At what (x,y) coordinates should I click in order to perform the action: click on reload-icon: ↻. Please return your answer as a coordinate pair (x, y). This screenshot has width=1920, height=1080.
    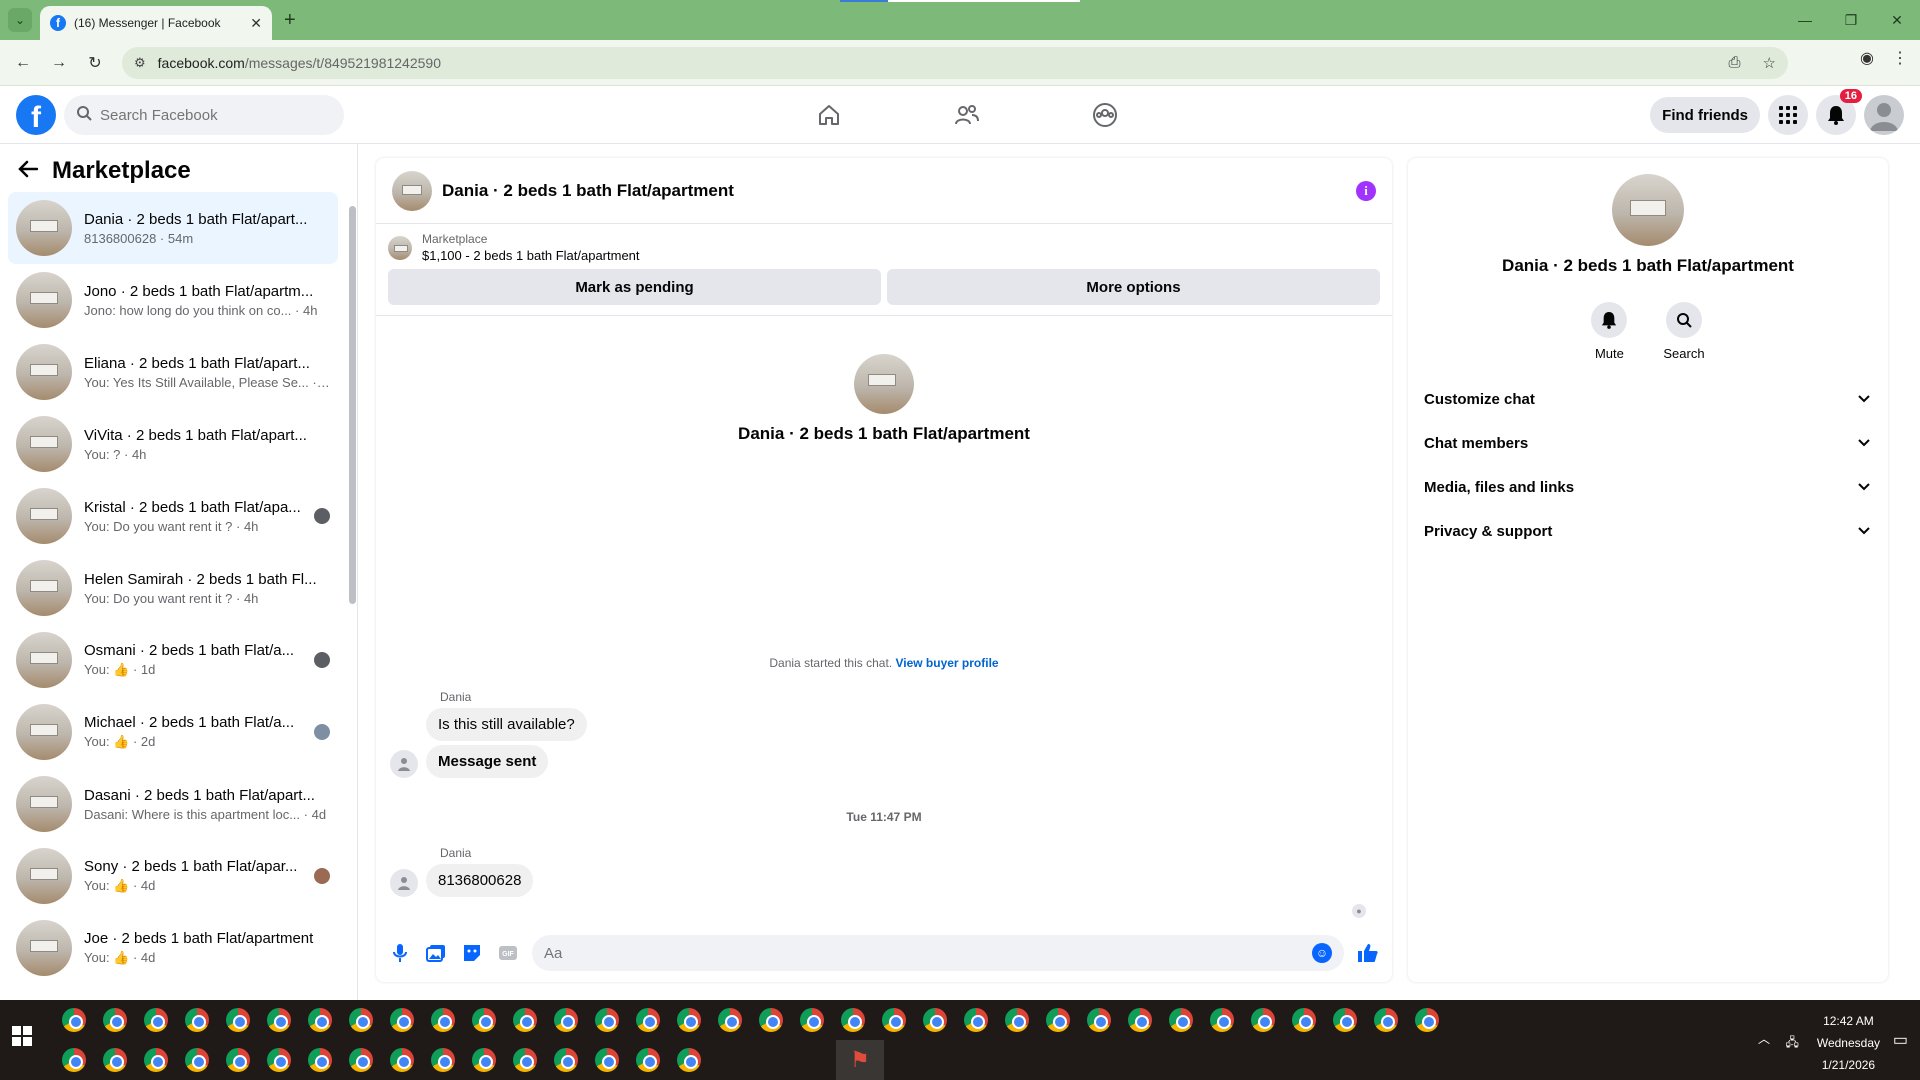
    Looking at the image, I should click on (95, 63).